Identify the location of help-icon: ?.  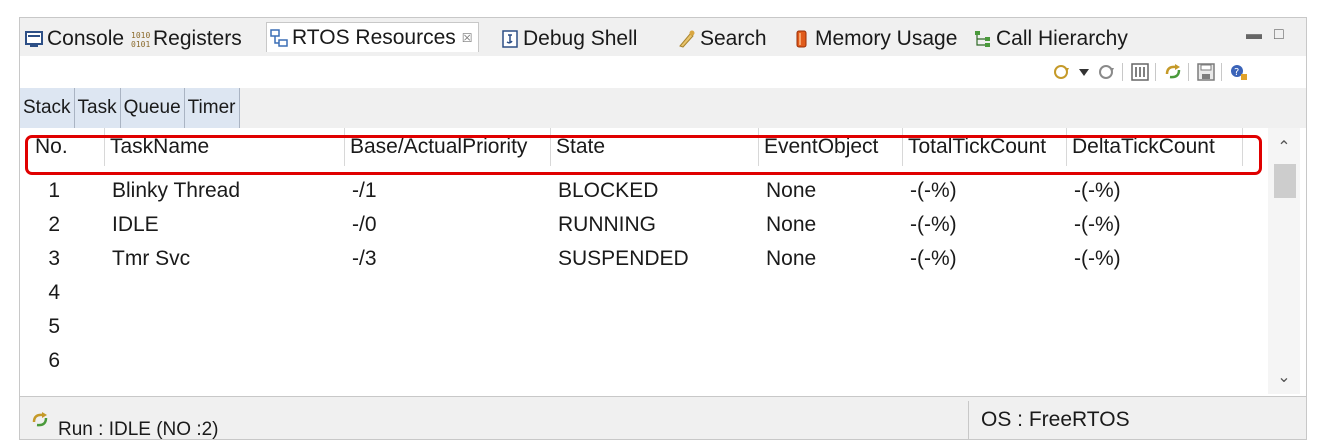
(1239, 72).